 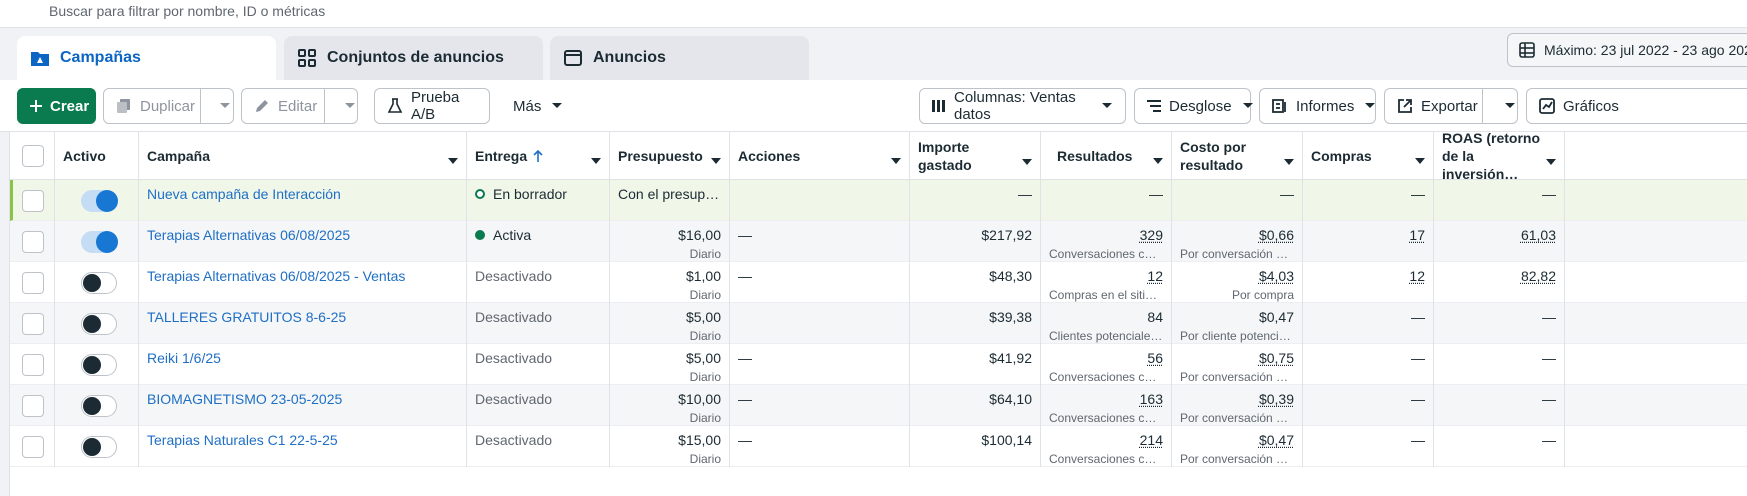 I want to click on create-button: Crear, so click(x=56, y=106).